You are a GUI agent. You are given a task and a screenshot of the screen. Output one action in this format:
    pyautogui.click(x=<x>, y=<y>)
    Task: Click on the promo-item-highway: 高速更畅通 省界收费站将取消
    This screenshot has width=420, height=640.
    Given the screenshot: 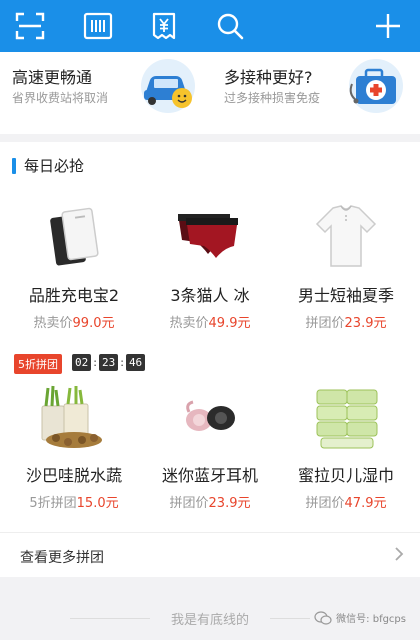 What is the action you would take?
    pyautogui.click(x=105, y=93)
    